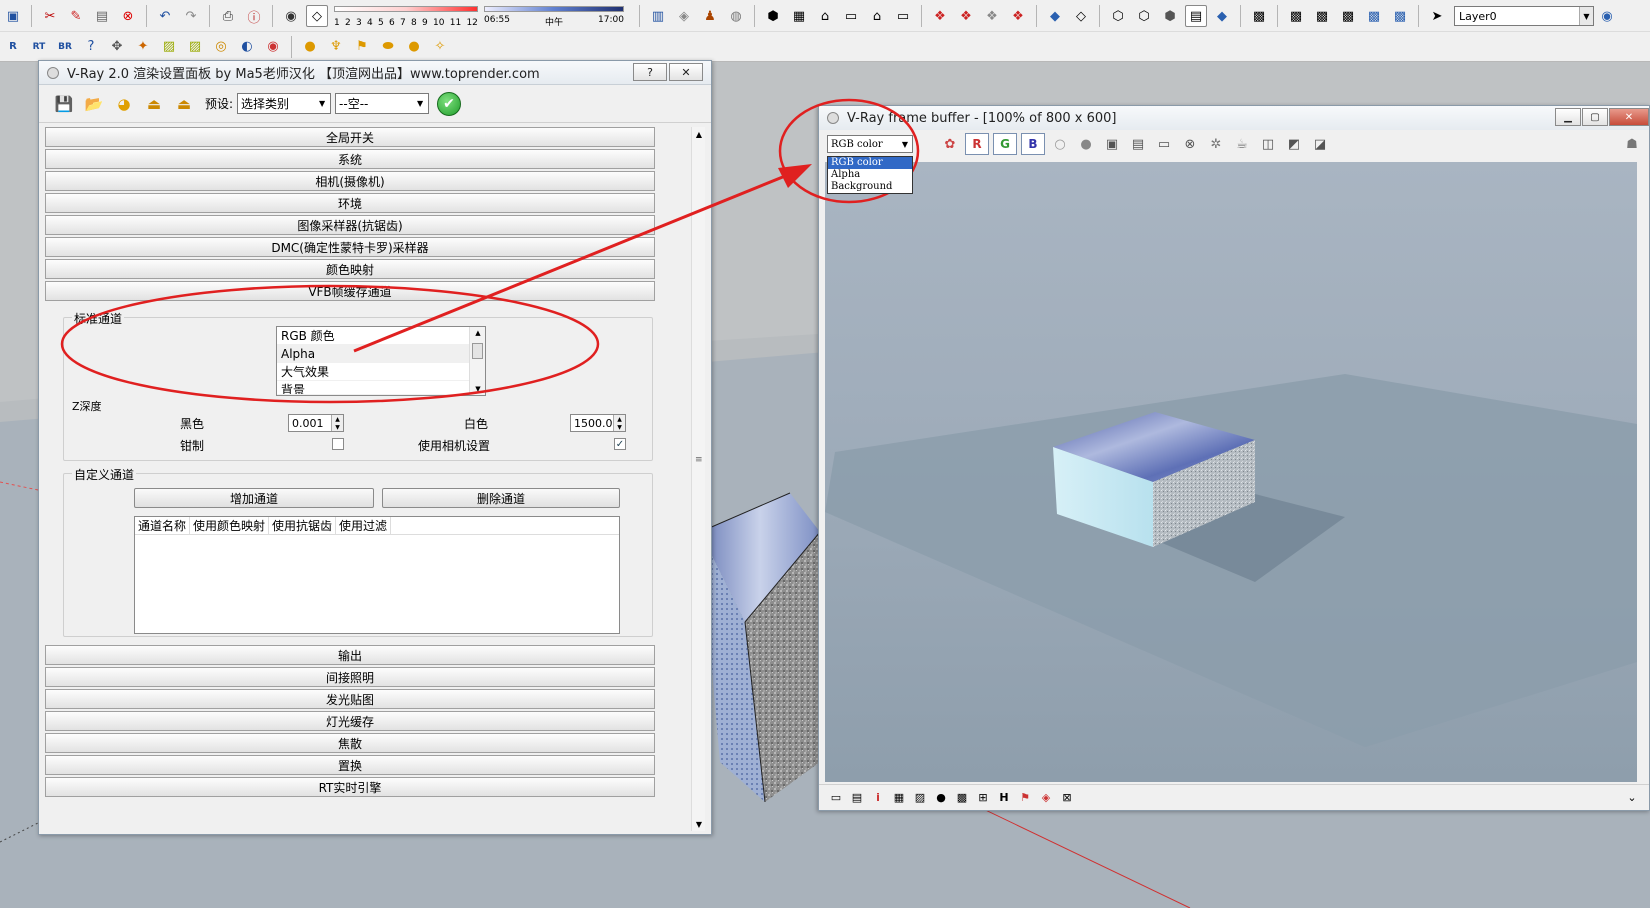 This screenshot has width=1650, height=908. I want to click on load-image-icon: ▭, so click(1164, 144).